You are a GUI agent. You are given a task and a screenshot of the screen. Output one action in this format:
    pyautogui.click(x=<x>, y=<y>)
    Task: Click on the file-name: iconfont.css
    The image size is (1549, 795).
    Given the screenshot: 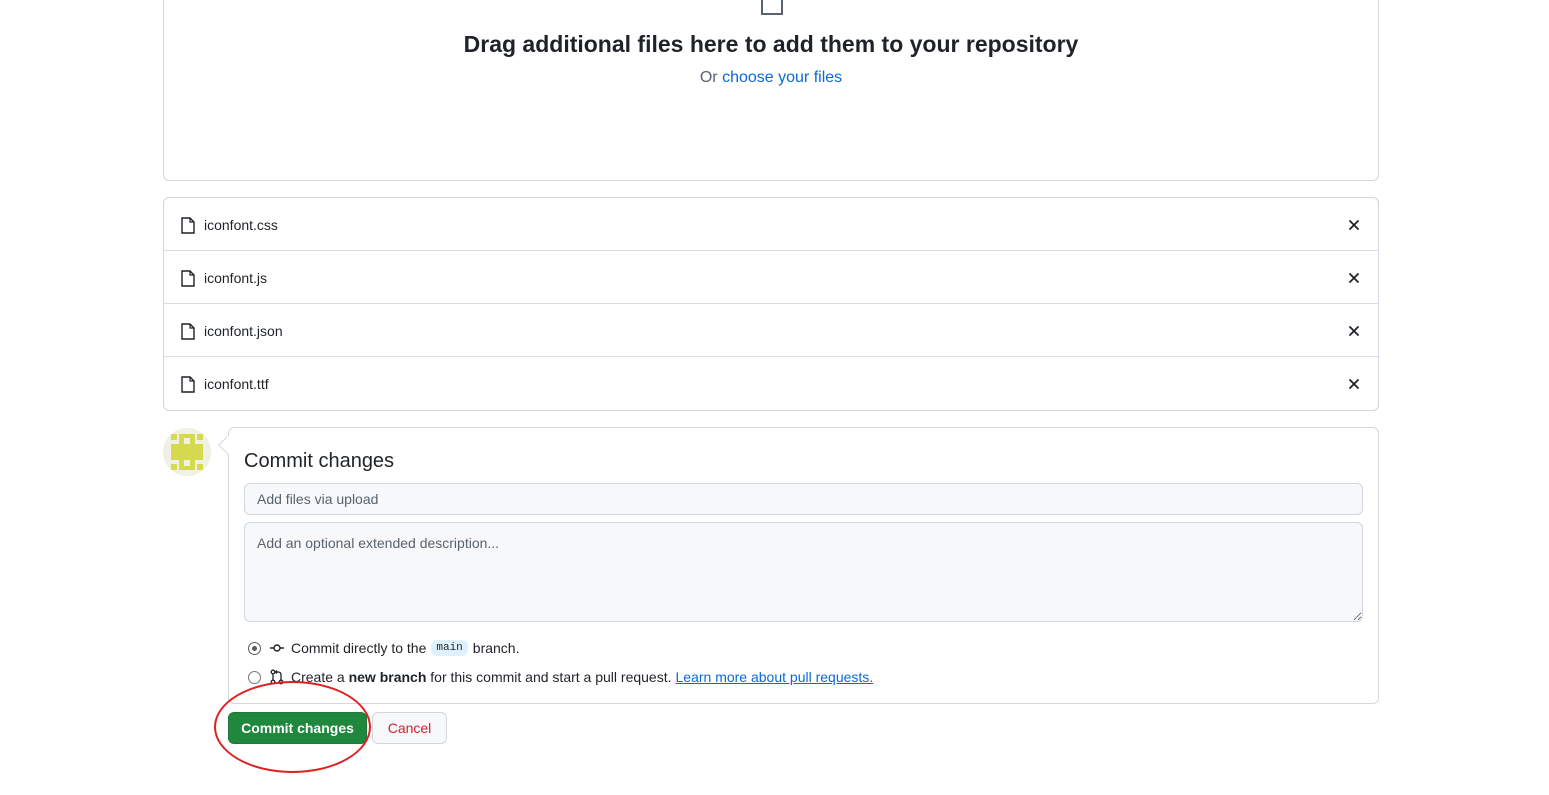 What is the action you would take?
    pyautogui.click(x=241, y=225)
    